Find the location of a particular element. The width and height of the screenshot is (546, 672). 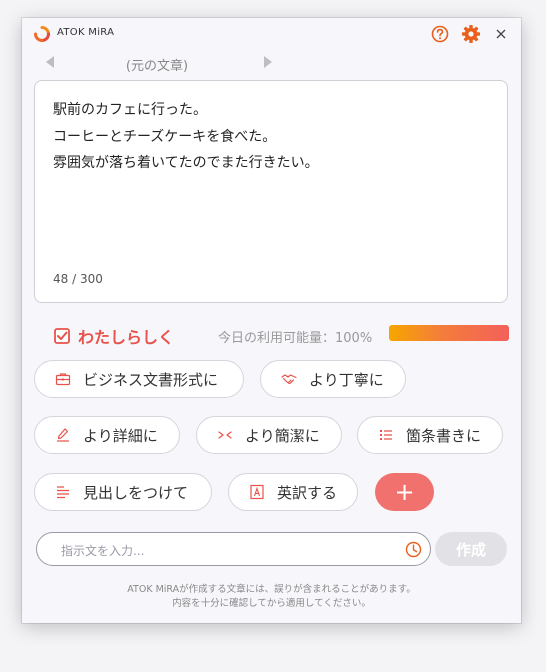

more-polite-button: より丁寧に is located at coordinates (333, 379).